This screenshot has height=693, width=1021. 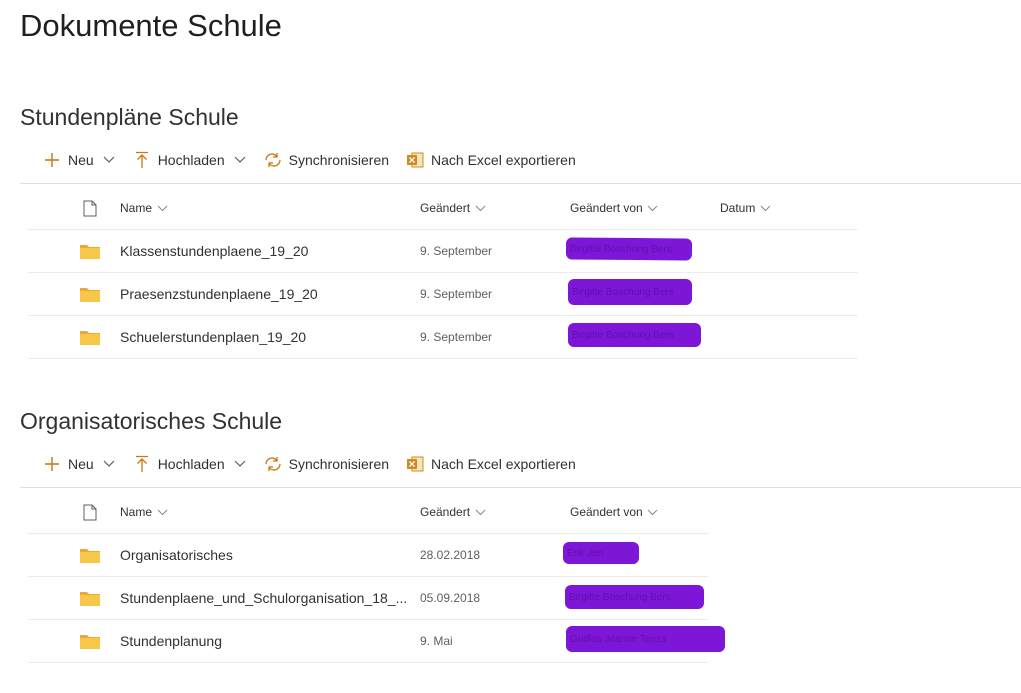 I want to click on item-name: Stundenplanung, so click(x=171, y=641).